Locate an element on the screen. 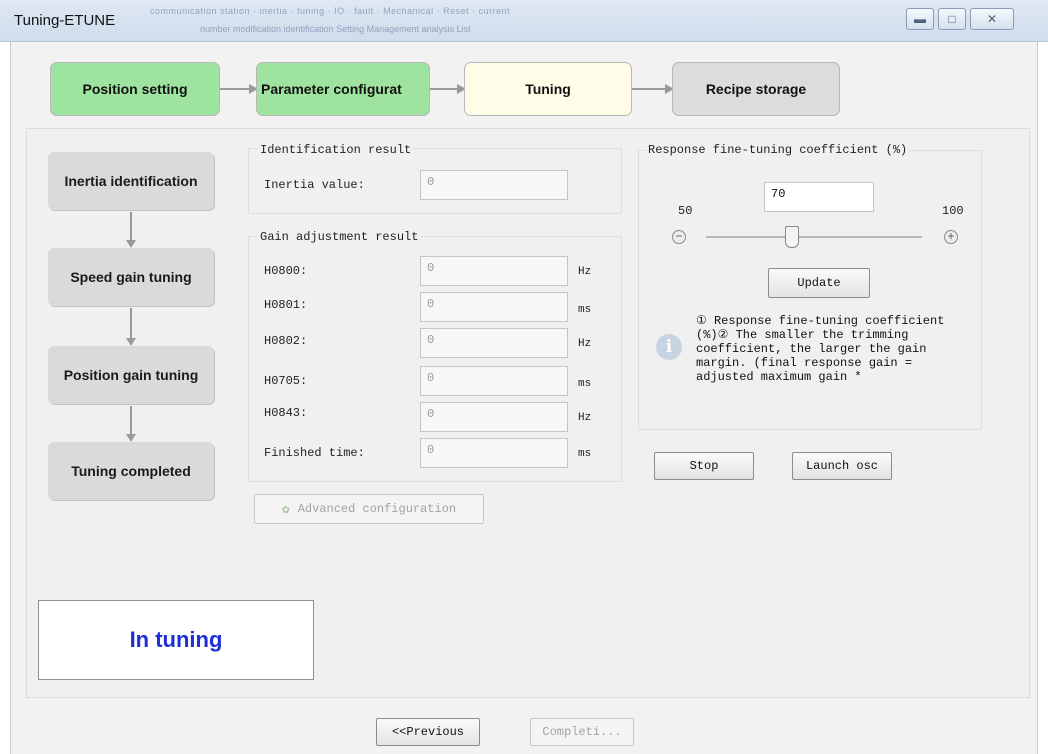 This screenshot has width=1048, height=754. h0843-unit: Hz is located at coordinates (585, 418).